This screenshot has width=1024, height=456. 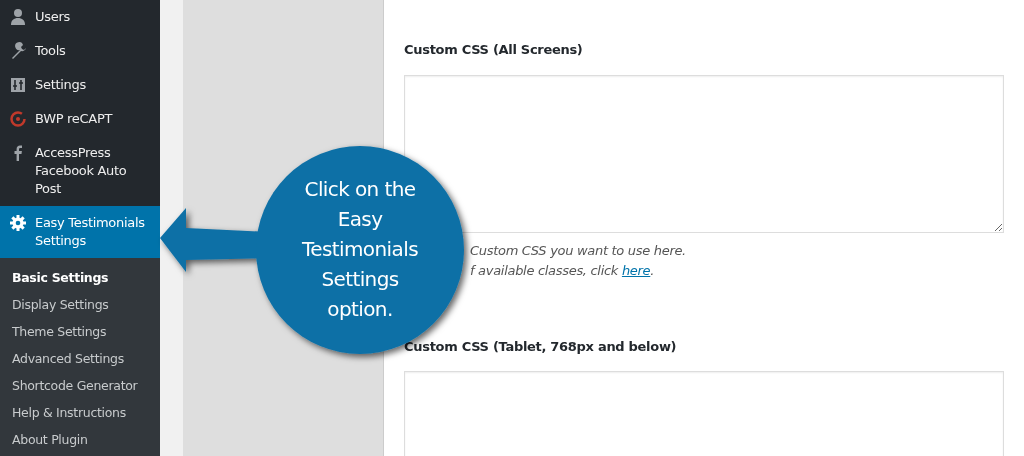 I want to click on submenu-item: Advanced Settings, so click(x=80, y=358).